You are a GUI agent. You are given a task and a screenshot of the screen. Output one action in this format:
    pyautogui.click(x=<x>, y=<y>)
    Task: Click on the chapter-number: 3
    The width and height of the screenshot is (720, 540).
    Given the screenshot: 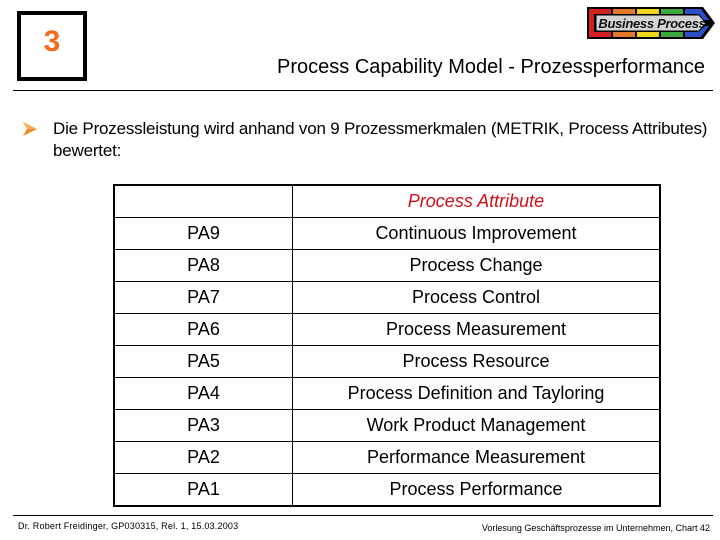 What is the action you would take?
    pyautogui.click(x=52, y=41)
    